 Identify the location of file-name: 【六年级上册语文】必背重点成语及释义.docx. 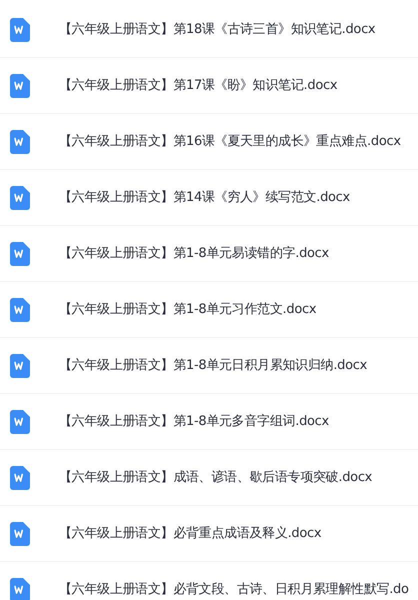
(190, 534).